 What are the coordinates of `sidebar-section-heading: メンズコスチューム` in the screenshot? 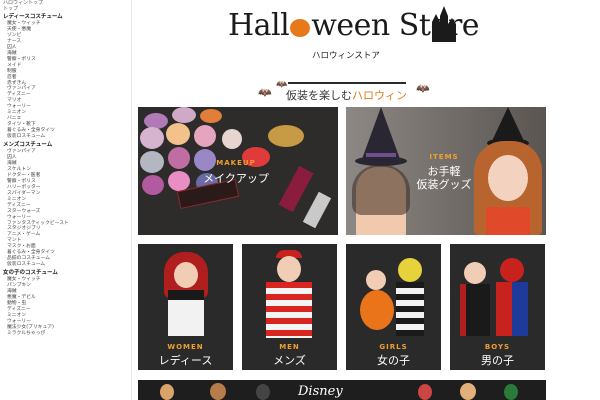 It's located at (67, 145).